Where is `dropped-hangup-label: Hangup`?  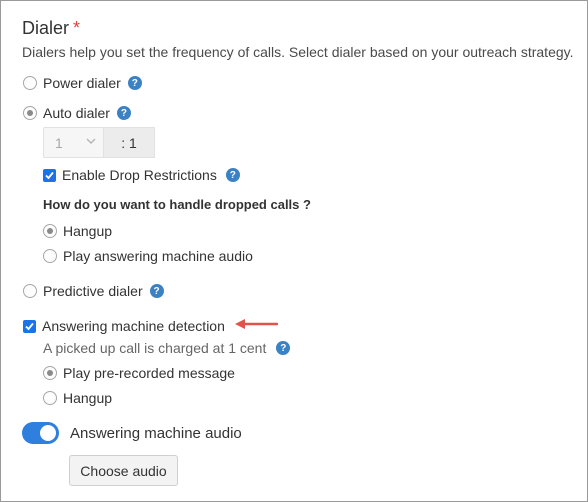 dropped-hangup-label: Hangup is located at coordinates (88, 231).